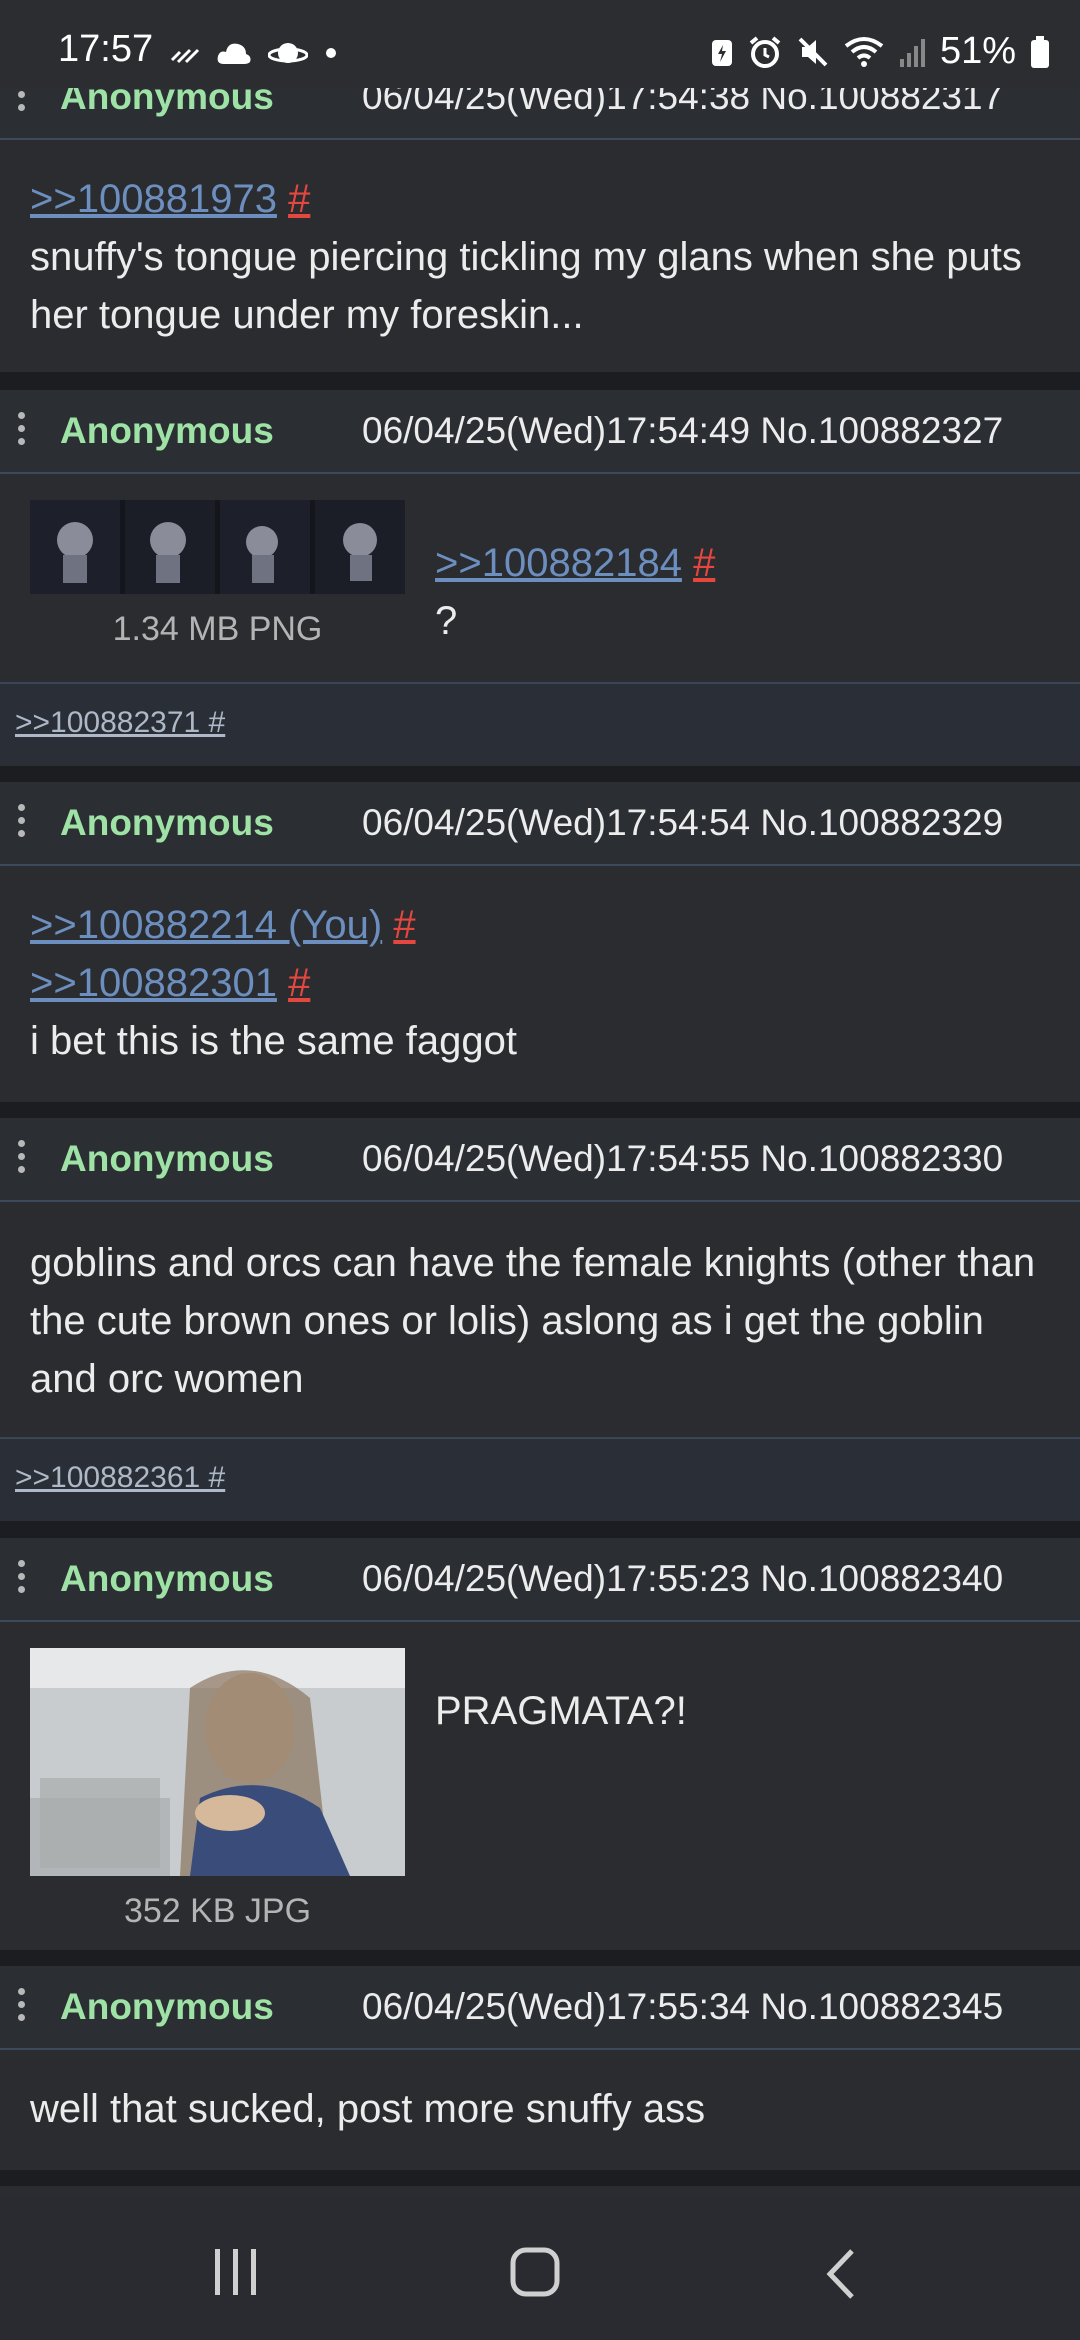  Describe the element at coordinates (977, 51) in the screenshot. I see `battery-percent: 51%` at that location.